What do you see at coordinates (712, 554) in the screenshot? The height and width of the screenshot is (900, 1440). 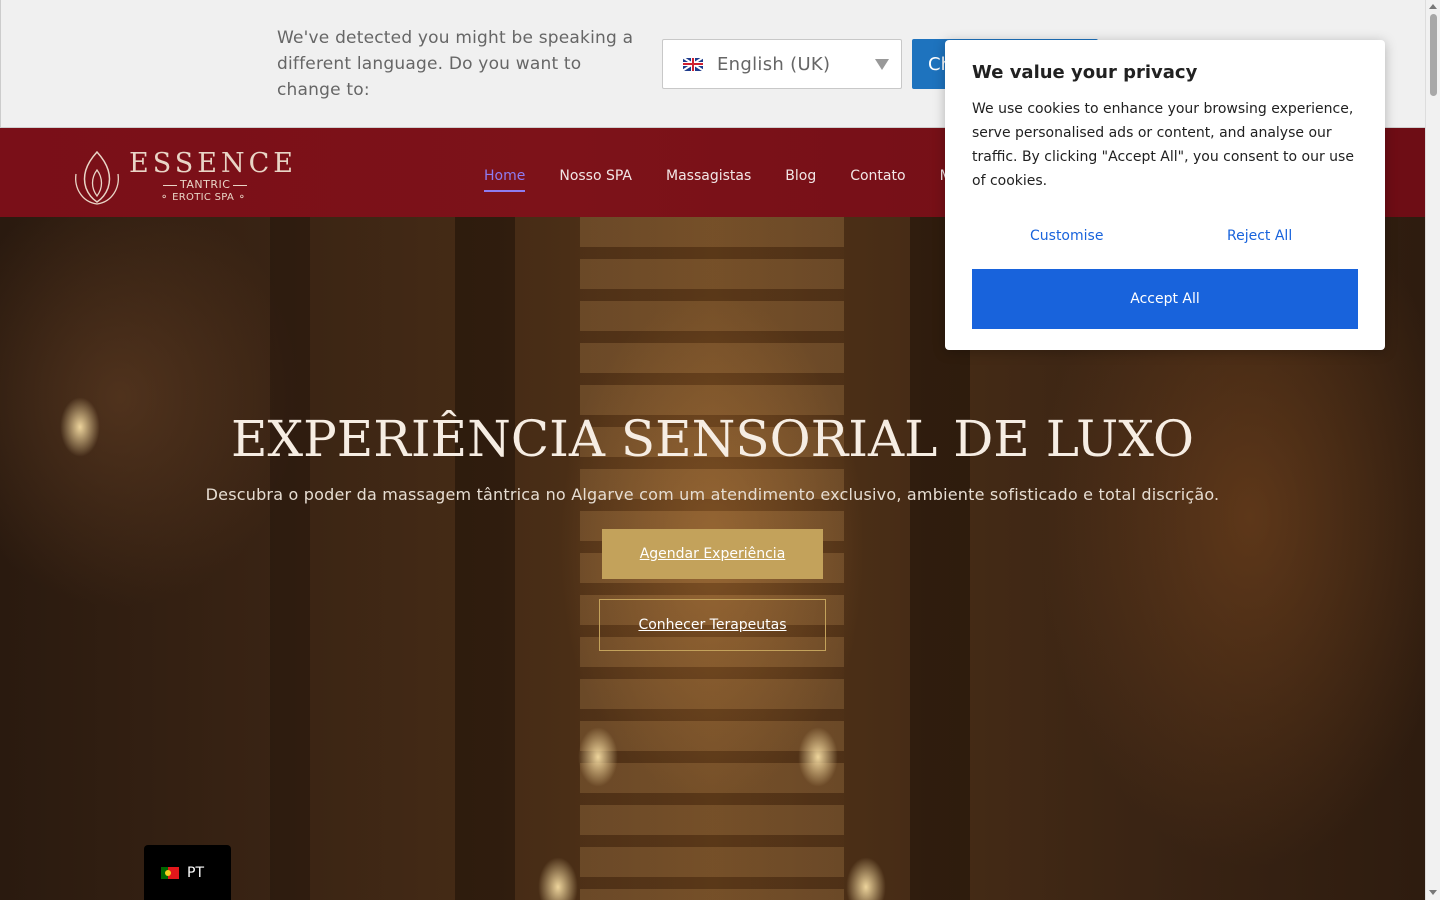 I see `book-experience-button: Agendar Experiência` at bounding box center [712, 554].